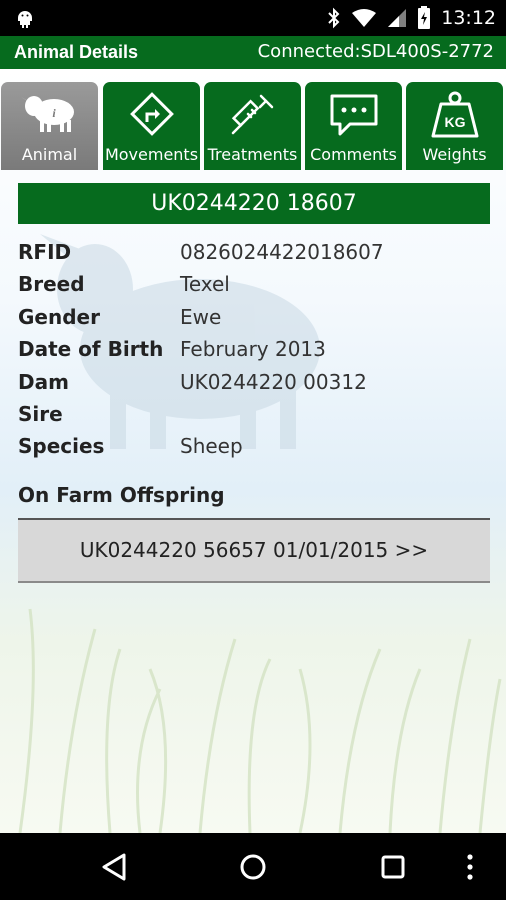  I want to click on offspring-section-title: On Farm Offspring, so click(121, 495).